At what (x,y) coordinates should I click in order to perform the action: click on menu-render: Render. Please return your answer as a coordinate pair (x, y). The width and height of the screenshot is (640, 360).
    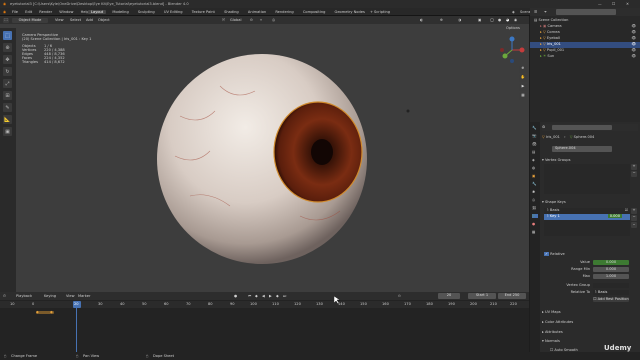
    Looking at the image, I should click on (45, 12).